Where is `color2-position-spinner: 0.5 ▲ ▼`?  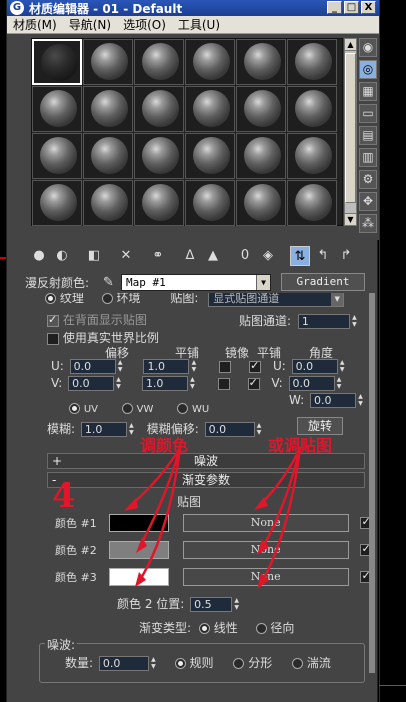 color2-position-spinner: 0.5 ▲ ▼ is located at coordinates (214, 604).